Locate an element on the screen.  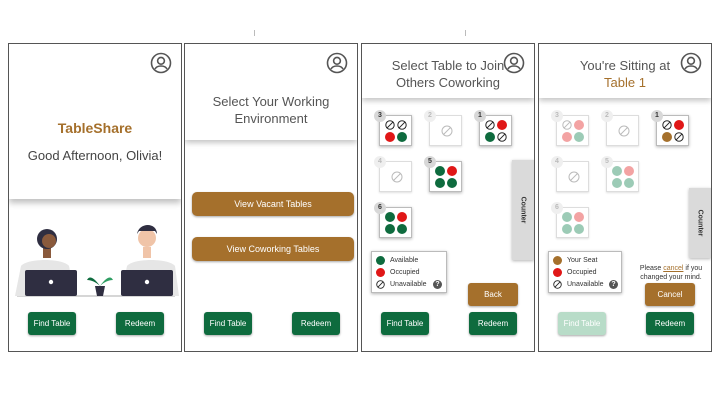
page-title-line2: Others Coworking is located at coordinates (448, 82).